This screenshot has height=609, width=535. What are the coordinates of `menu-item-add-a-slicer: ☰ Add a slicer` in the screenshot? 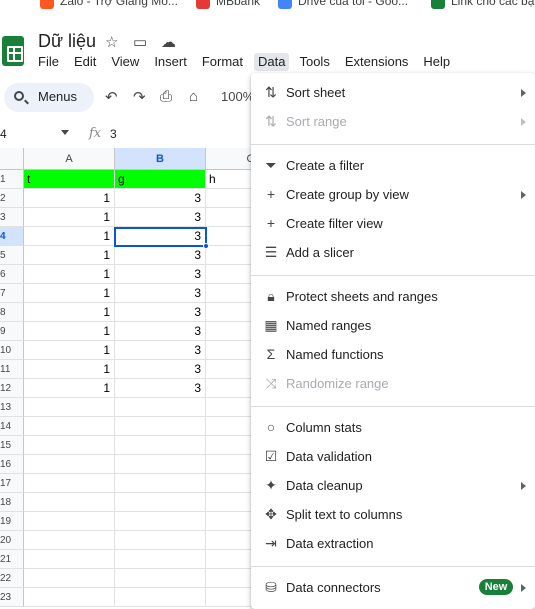 It's located at (393, 253).